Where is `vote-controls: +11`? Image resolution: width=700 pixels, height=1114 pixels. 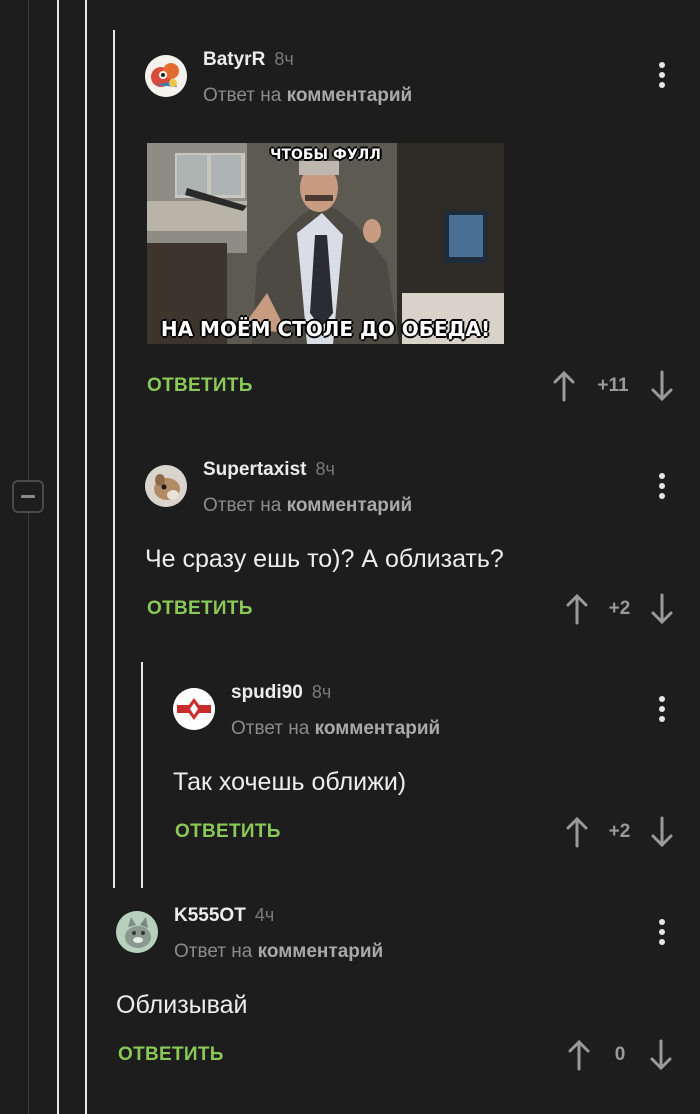 vote-controls: +11 is located at coordinates (613, 386).